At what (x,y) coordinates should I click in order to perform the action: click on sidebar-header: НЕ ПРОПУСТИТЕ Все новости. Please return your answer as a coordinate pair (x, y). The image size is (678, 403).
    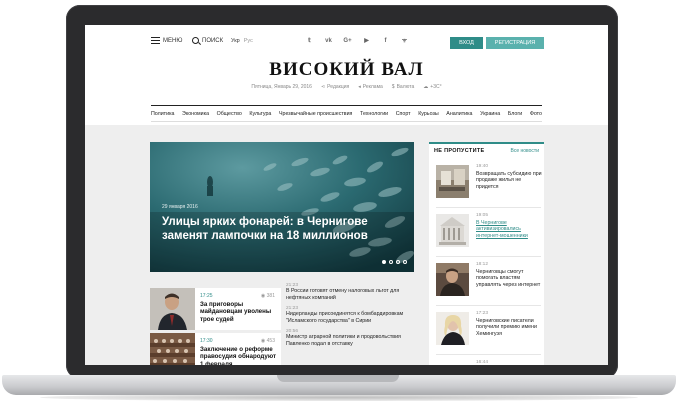
    Looking at the image, I should click on (486, 149).